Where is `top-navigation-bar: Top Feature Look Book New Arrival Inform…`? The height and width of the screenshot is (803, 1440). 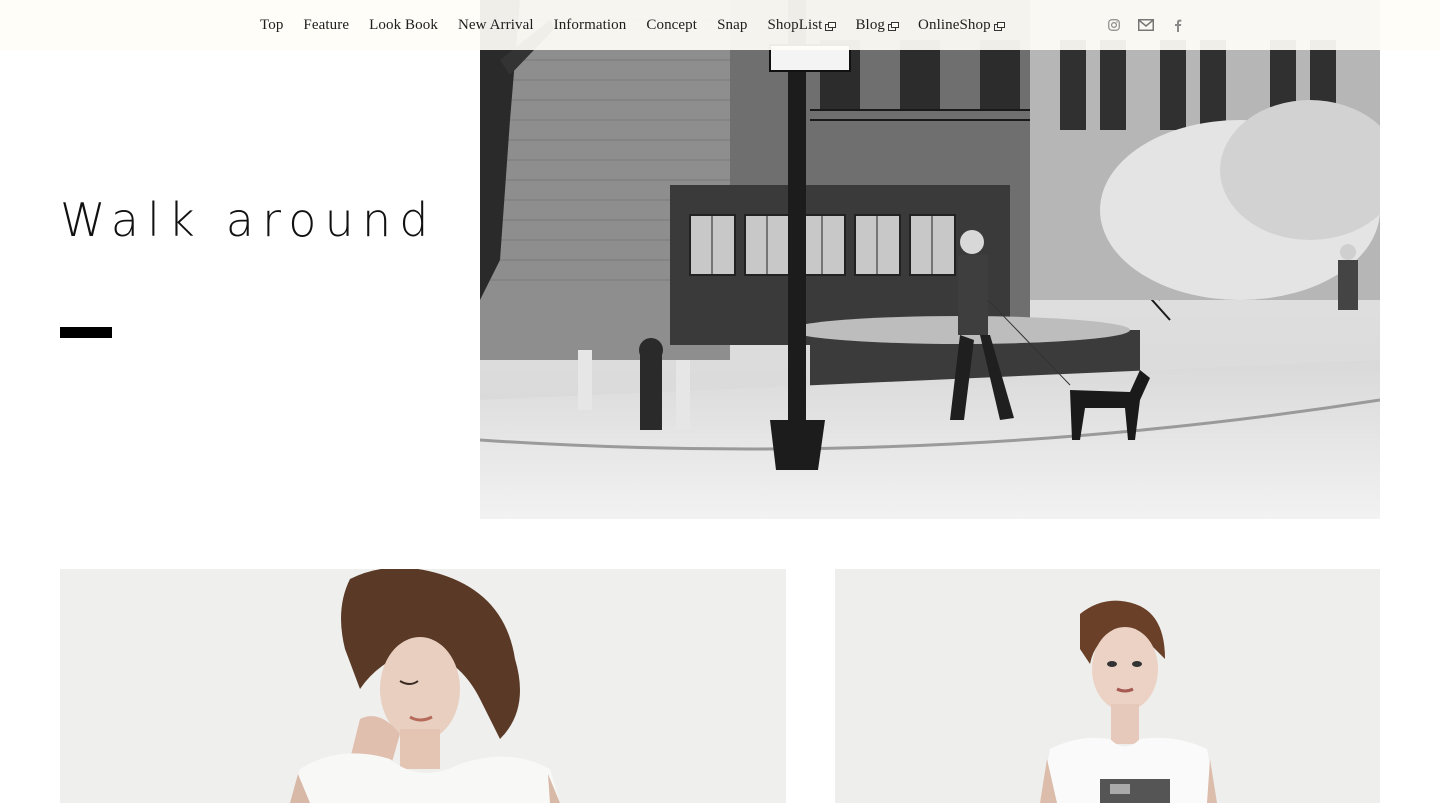
top-navigation-bar: Top Feature Look Book New Arrival Inform… is located at coordinates (720, 25).